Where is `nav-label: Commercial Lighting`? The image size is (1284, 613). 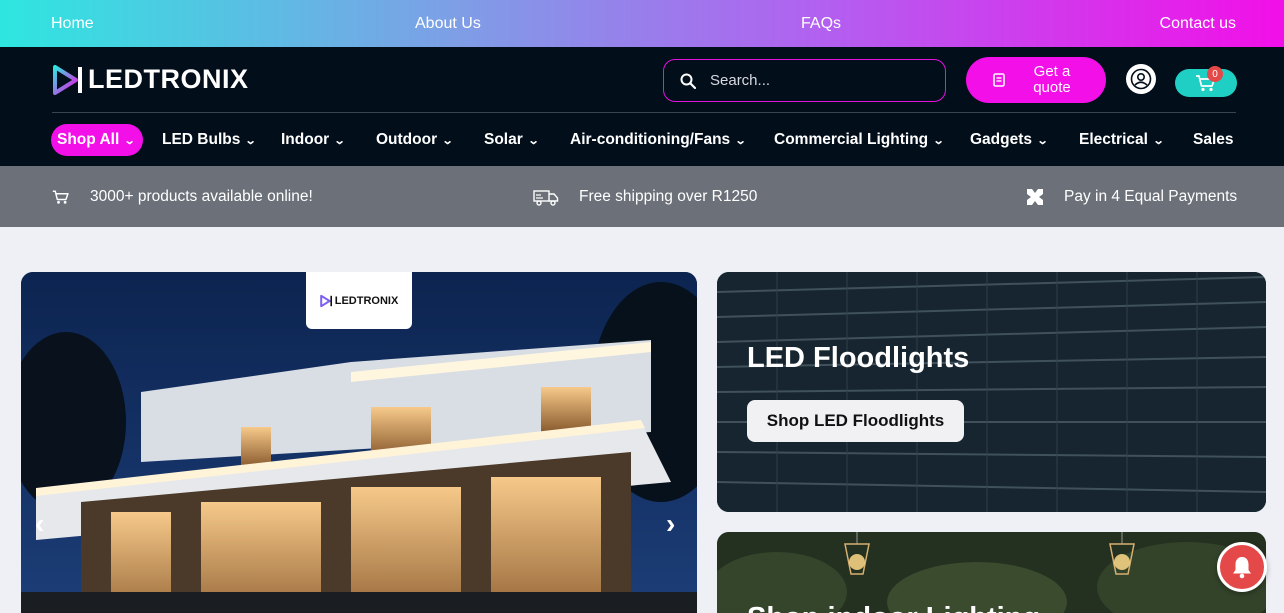 nav-label: Commercial Lighting is located at coordinates (851, 139).